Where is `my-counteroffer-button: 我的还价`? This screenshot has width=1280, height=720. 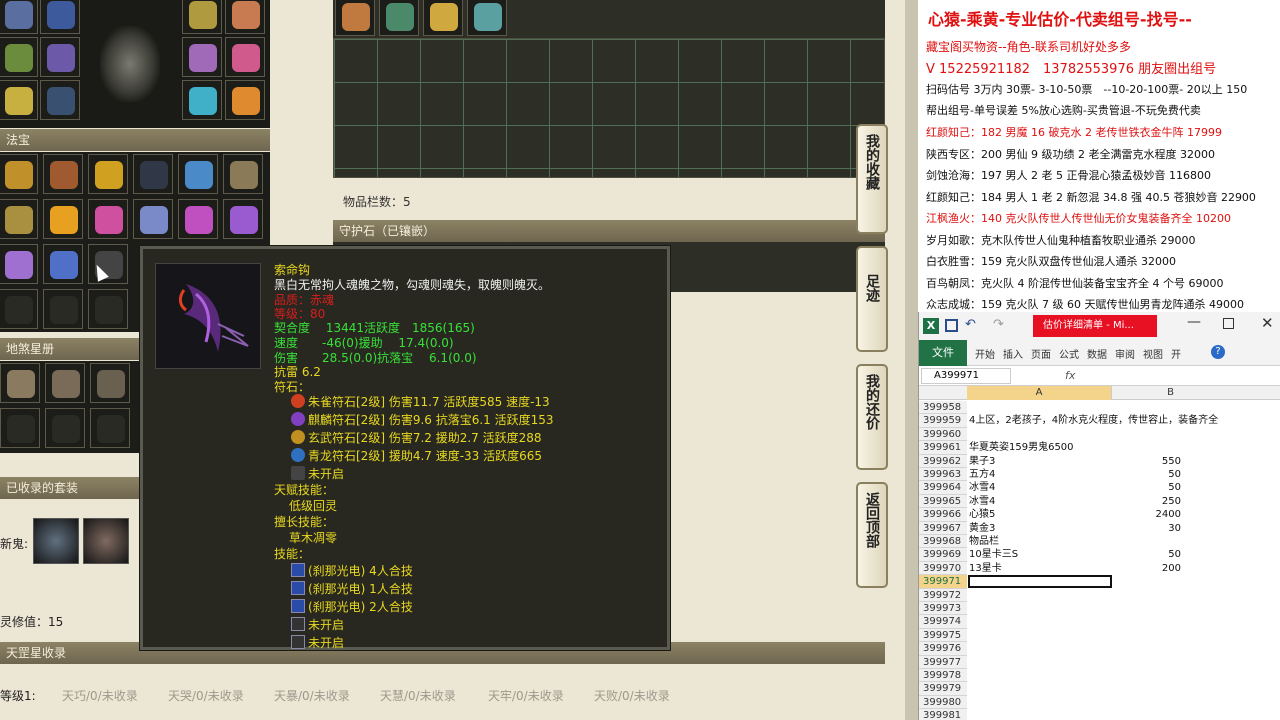 my-counteroffer-button: 我的还价 is located at coordinates (872, 417).